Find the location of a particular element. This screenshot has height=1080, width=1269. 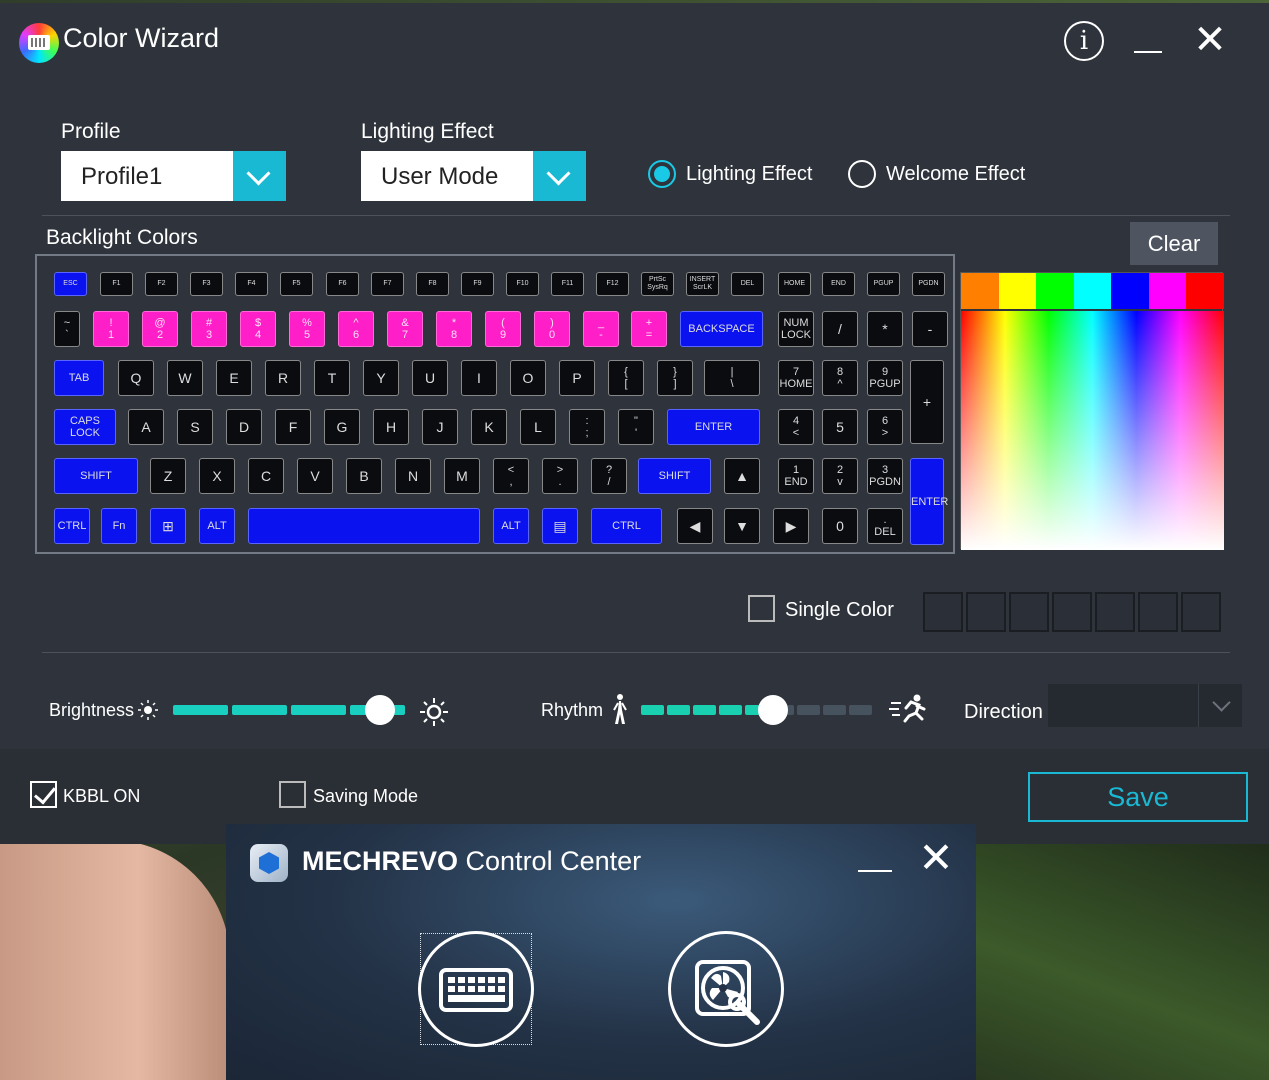

key: V is located at coordinates (315, 476).